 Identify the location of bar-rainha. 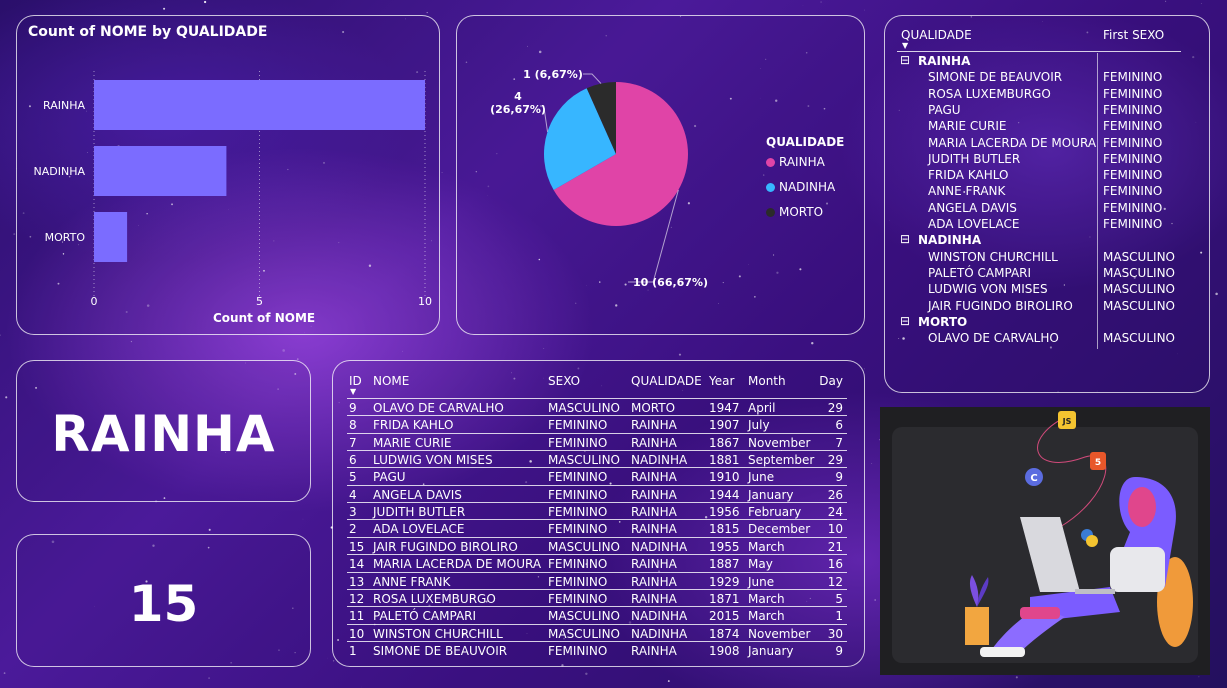
(259, 105).